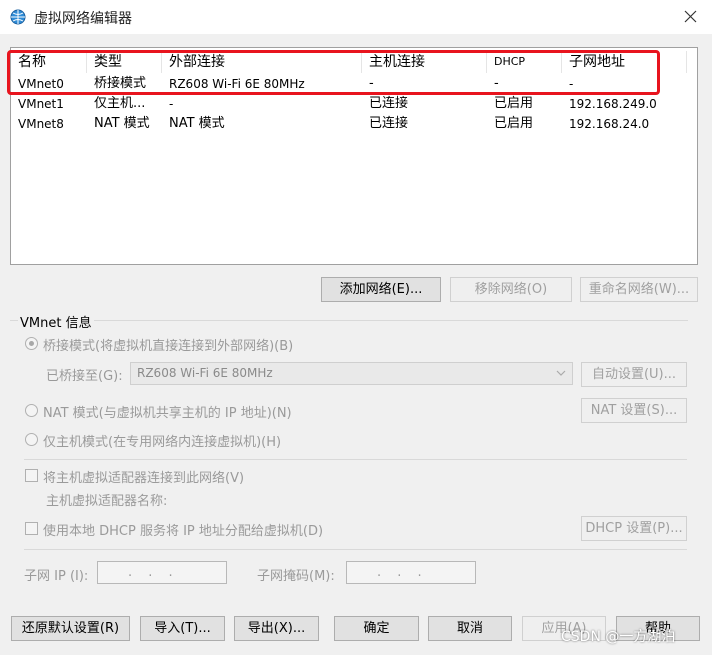  Describe the element at coordinates (84, 376) in the screenshot. I see `bridged-to-label: 已桥接至(G):` at that location.